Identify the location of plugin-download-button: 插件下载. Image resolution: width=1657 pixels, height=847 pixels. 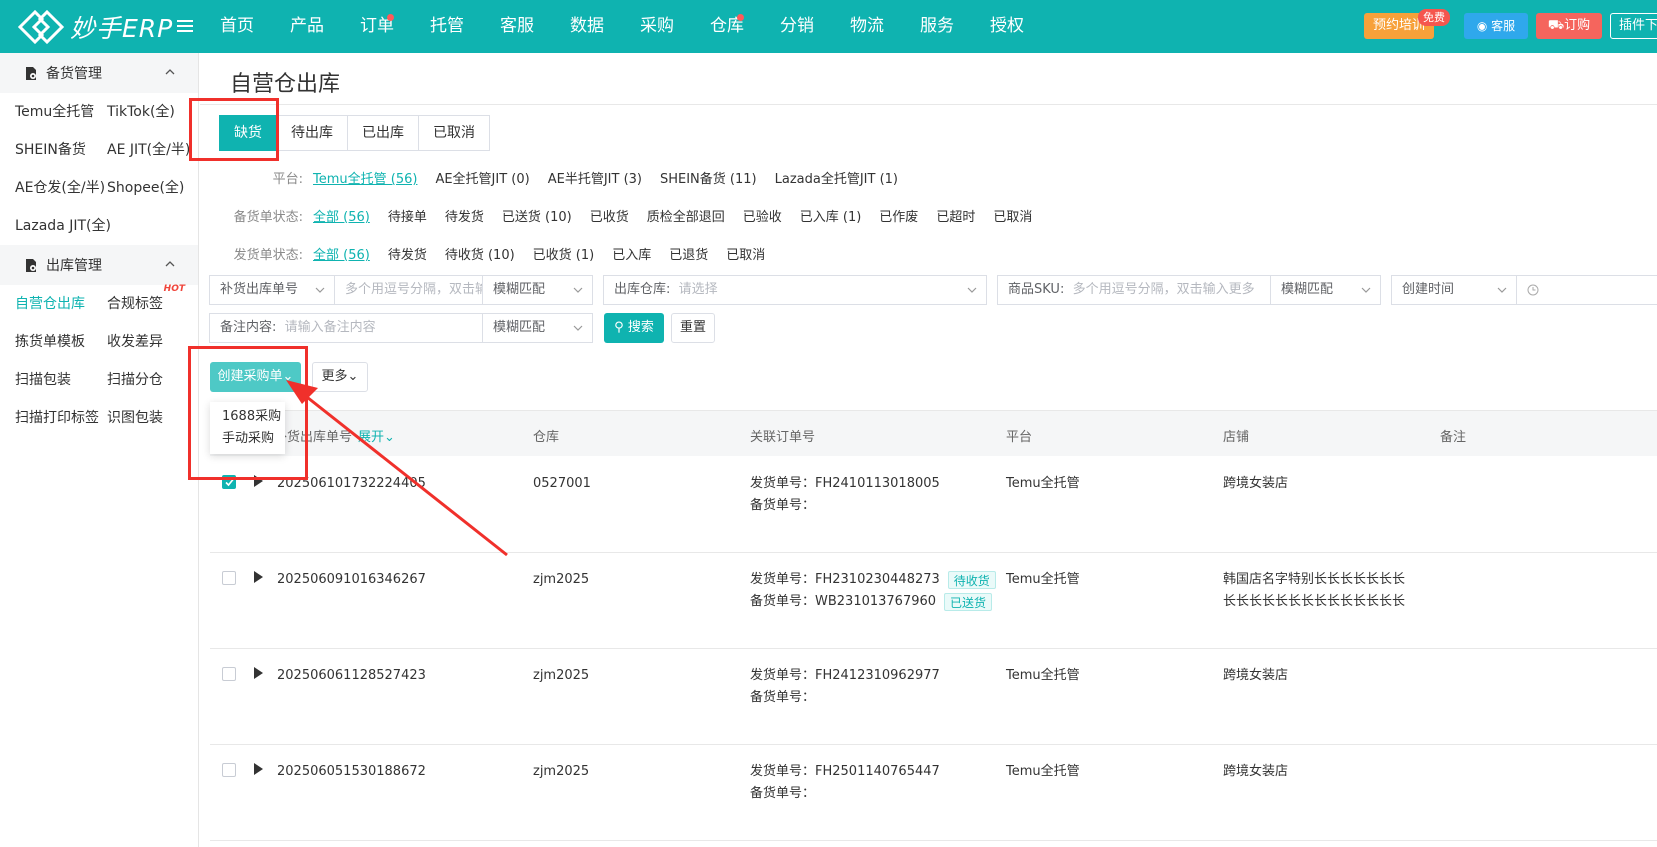
(1633, 26).